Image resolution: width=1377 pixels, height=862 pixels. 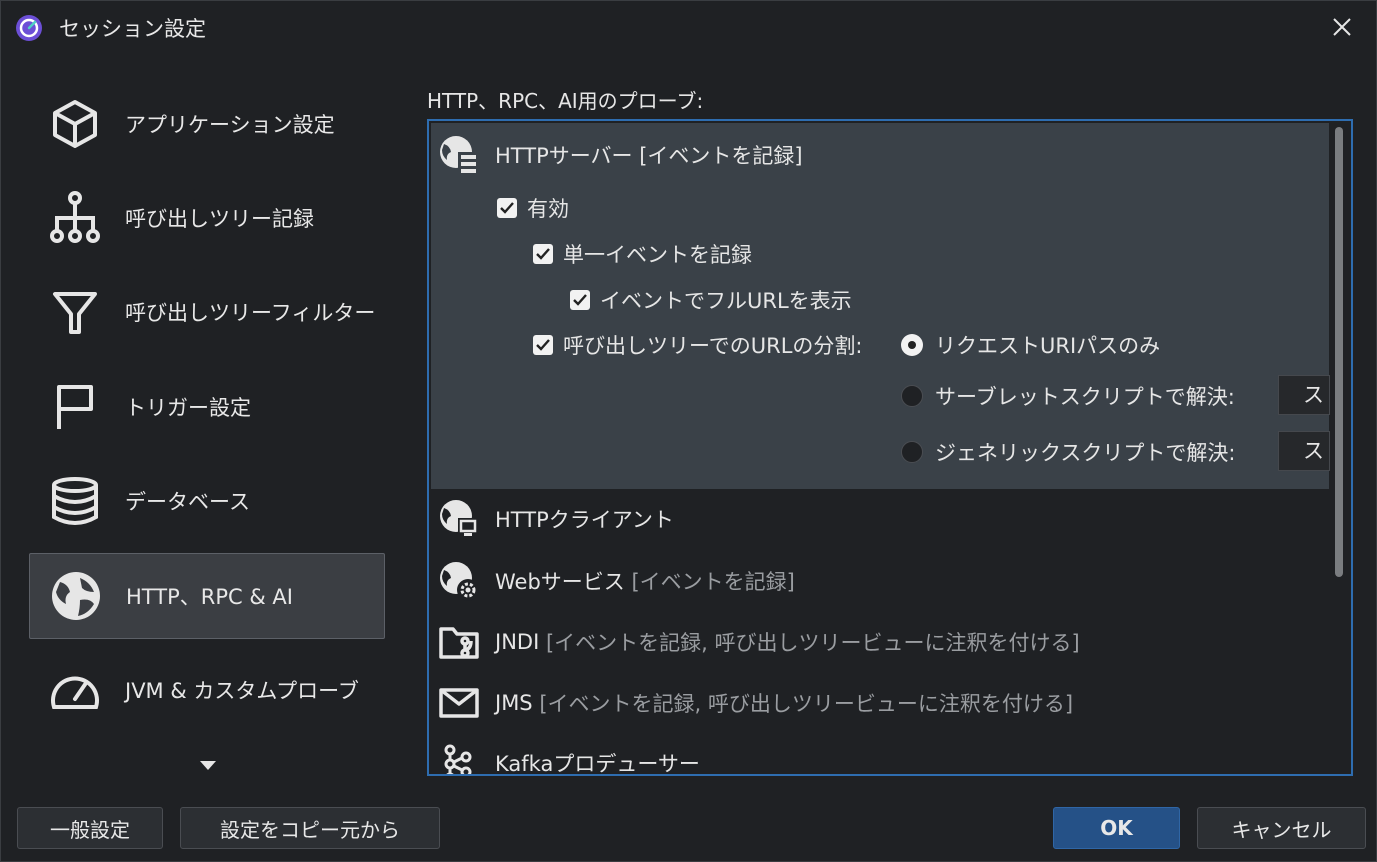 What do you see at coordinates (514, 703) in the screenshot?
I see `probe-name: JMS` at bounding box center [514, 703].